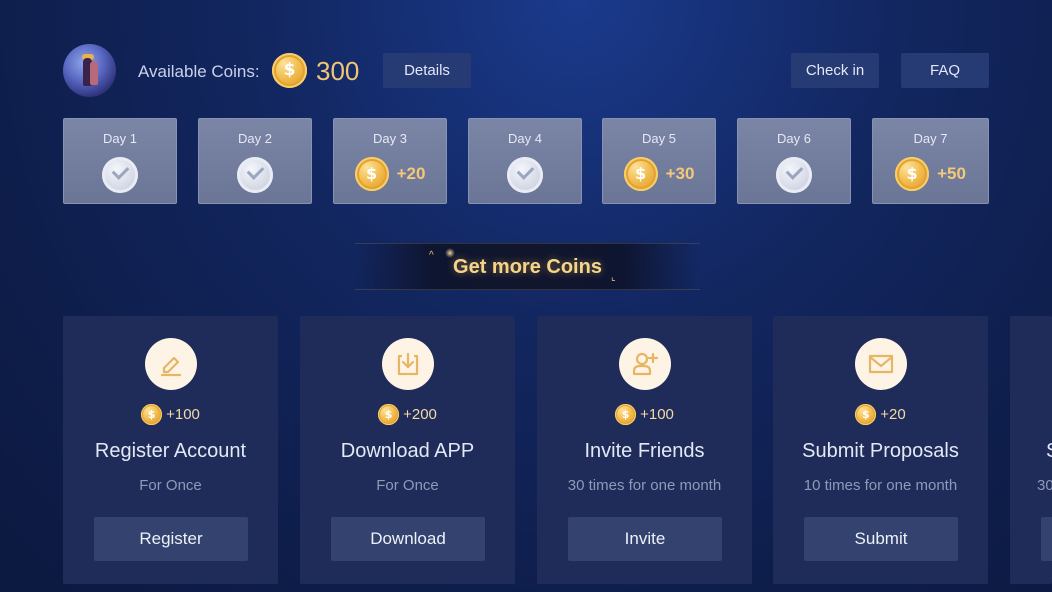 The height and width of the screenshot is (592, 1052). I want to click on day-reward-amount: +50, so click(951, 173).